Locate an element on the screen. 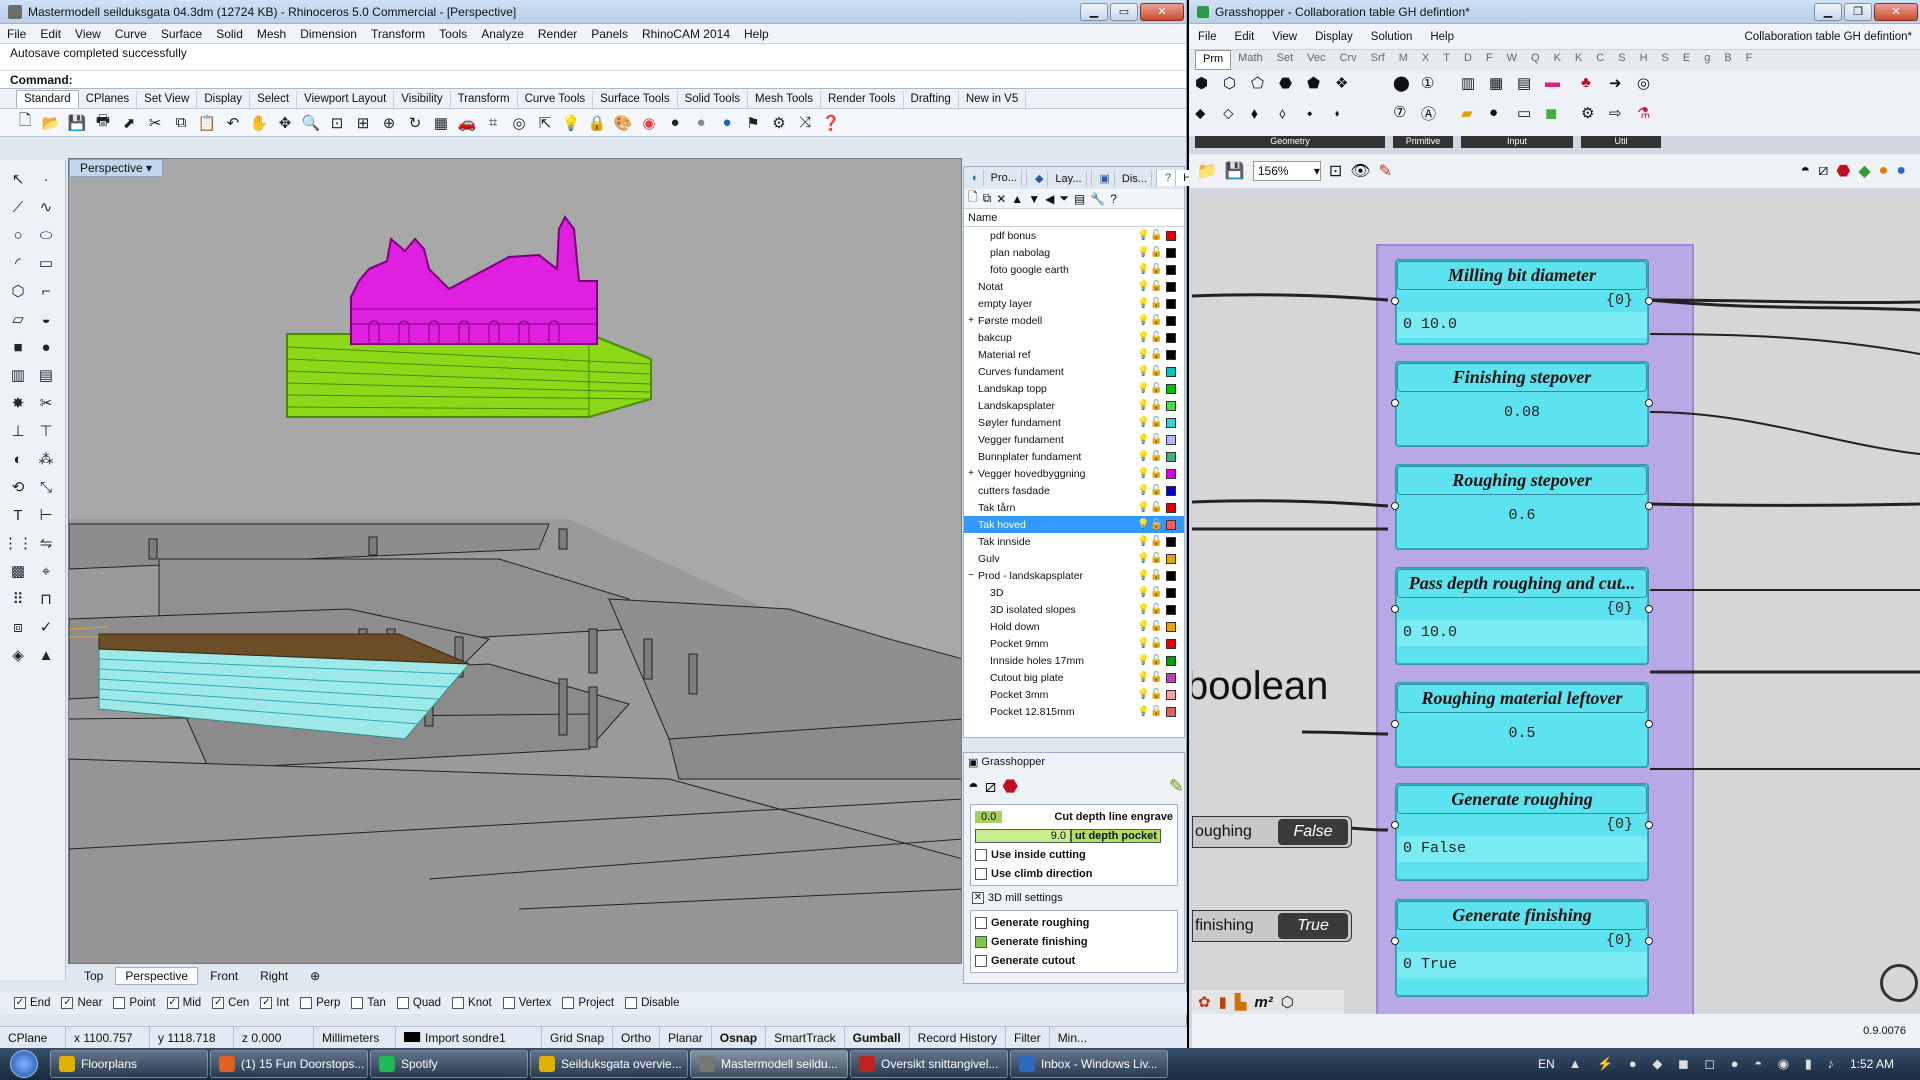 The image size is (1920, 1080). status-gumball: Gumball is located at coordinates (877, 1037).